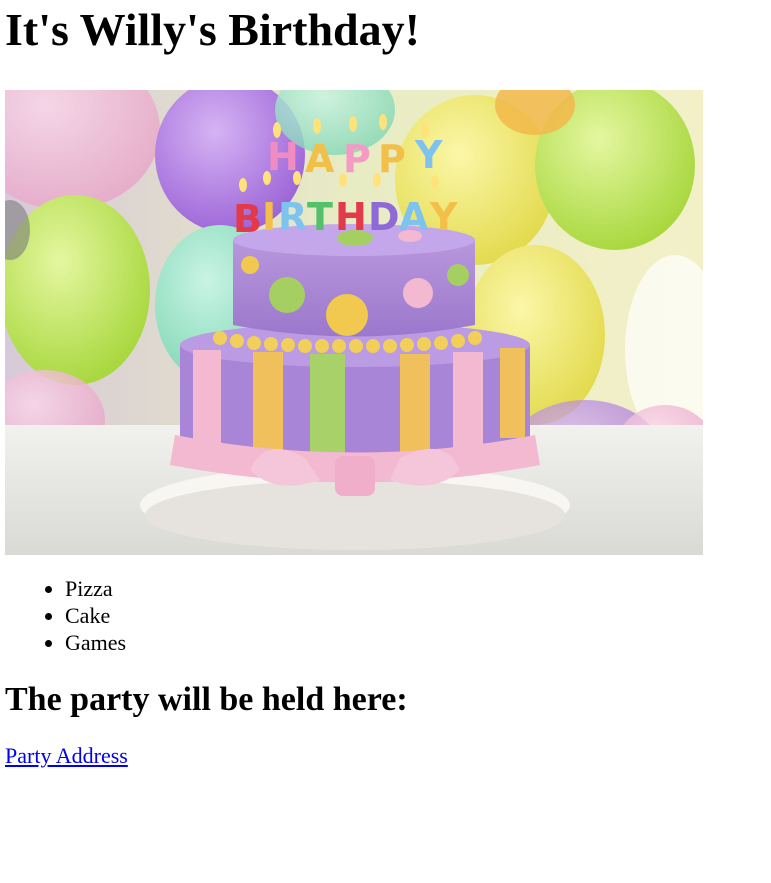 The height and width of the screenshot is (883, 771). I want to click on svg-text: D, so click(384, 217).